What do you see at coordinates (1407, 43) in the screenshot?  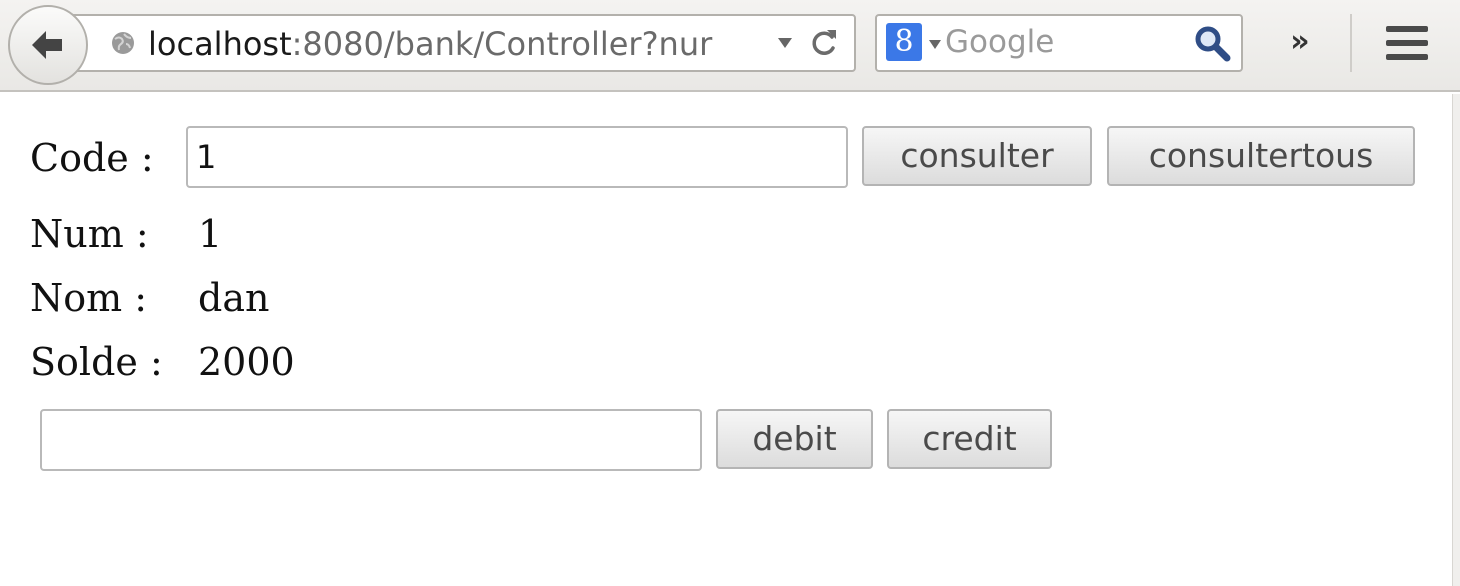 I see `hamburger-menu-icon` at bounding box center [1407, 43].